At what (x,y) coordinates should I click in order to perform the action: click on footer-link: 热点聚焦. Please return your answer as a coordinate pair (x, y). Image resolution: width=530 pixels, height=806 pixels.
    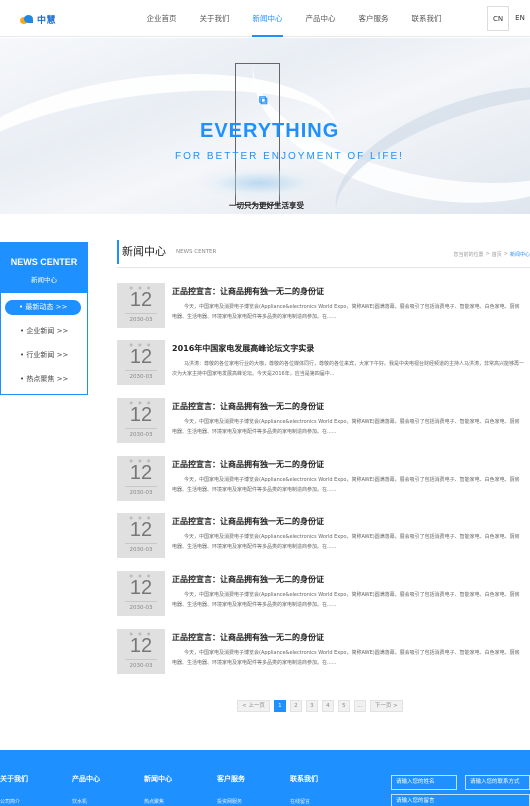
    Looking at the image, I should click on (158, 801).